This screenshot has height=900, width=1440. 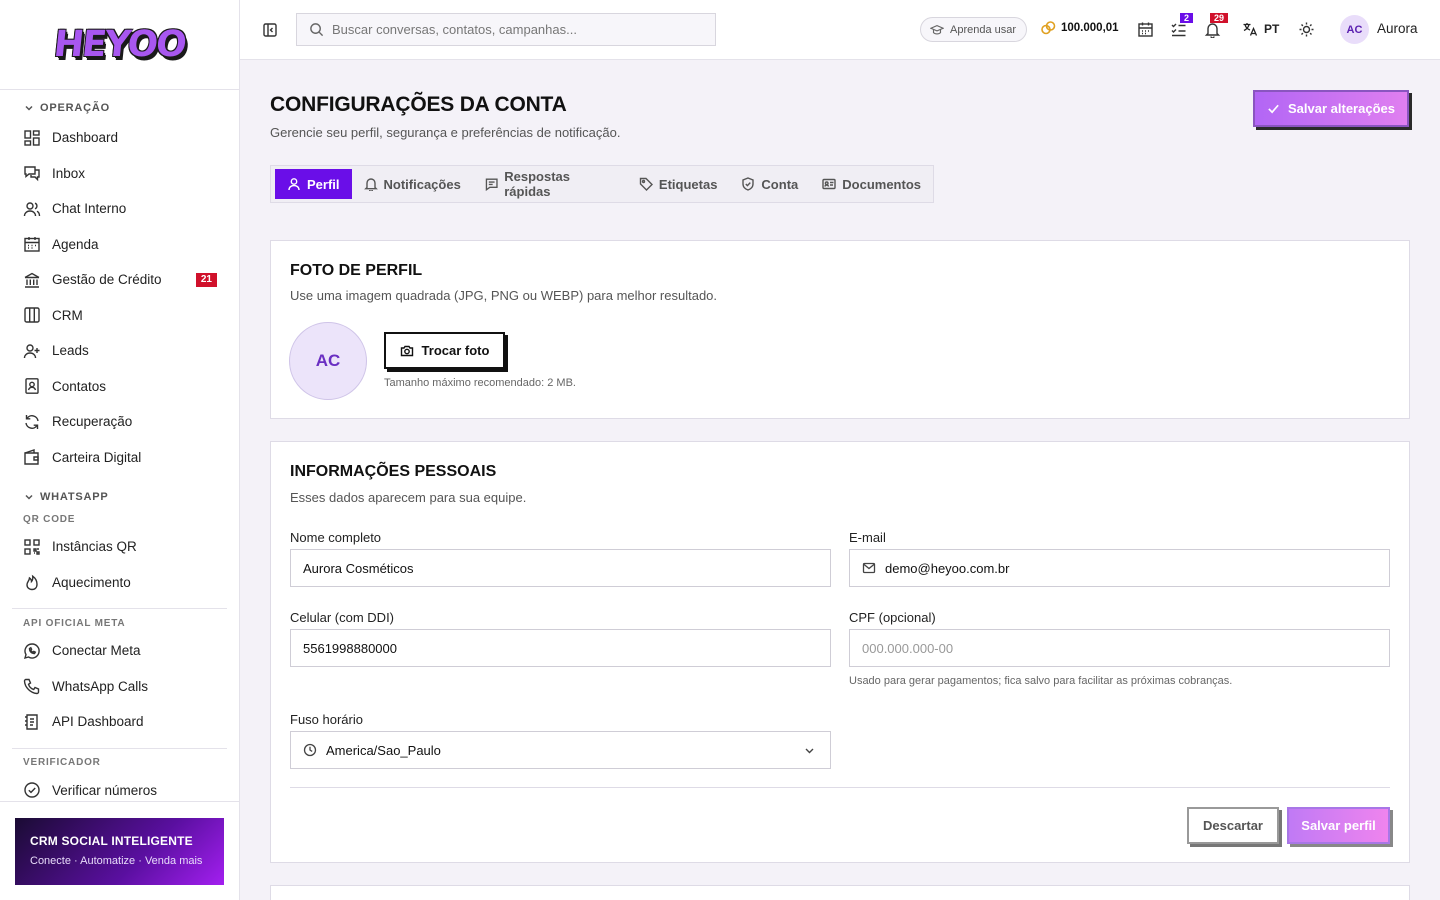 I want to click on email-input, so click(x=1122, y=568).